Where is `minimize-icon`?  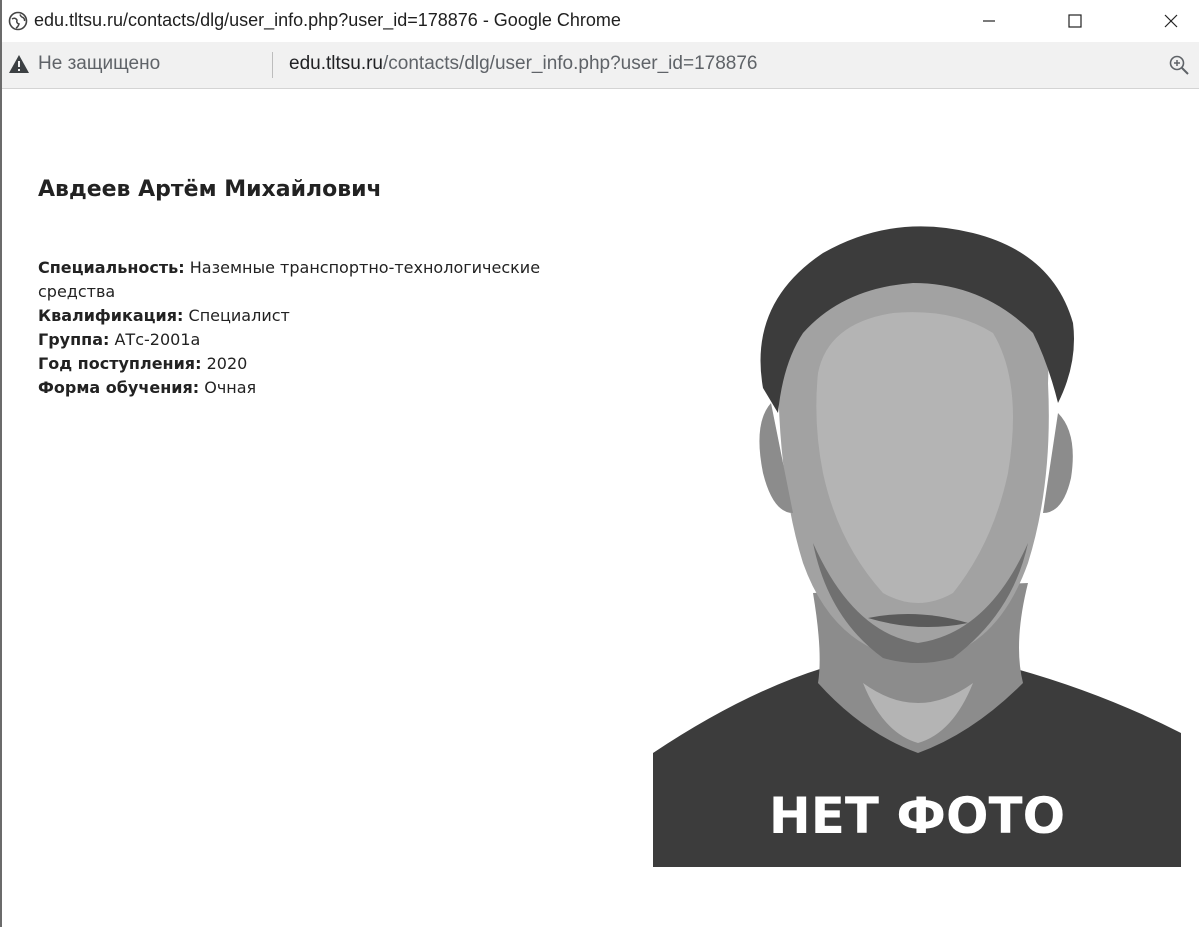
minimize-icon is located at coordinates (989, 21).